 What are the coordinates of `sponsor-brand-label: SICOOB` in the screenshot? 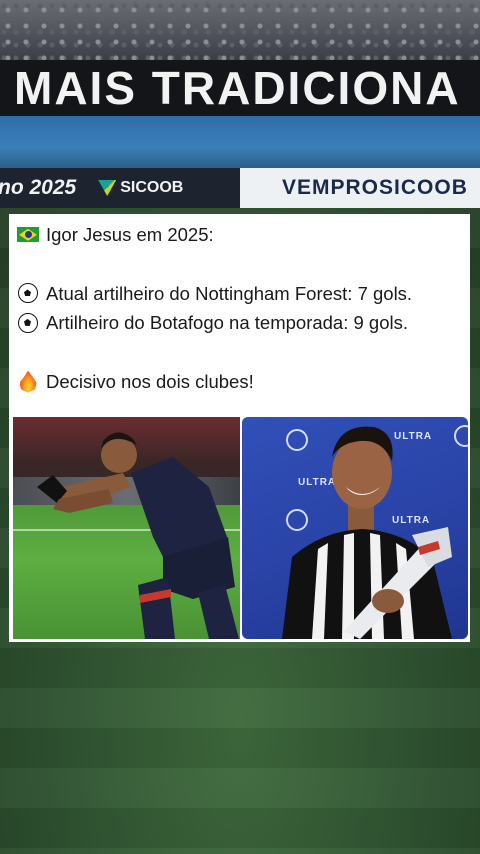 It's located at (152, 187).